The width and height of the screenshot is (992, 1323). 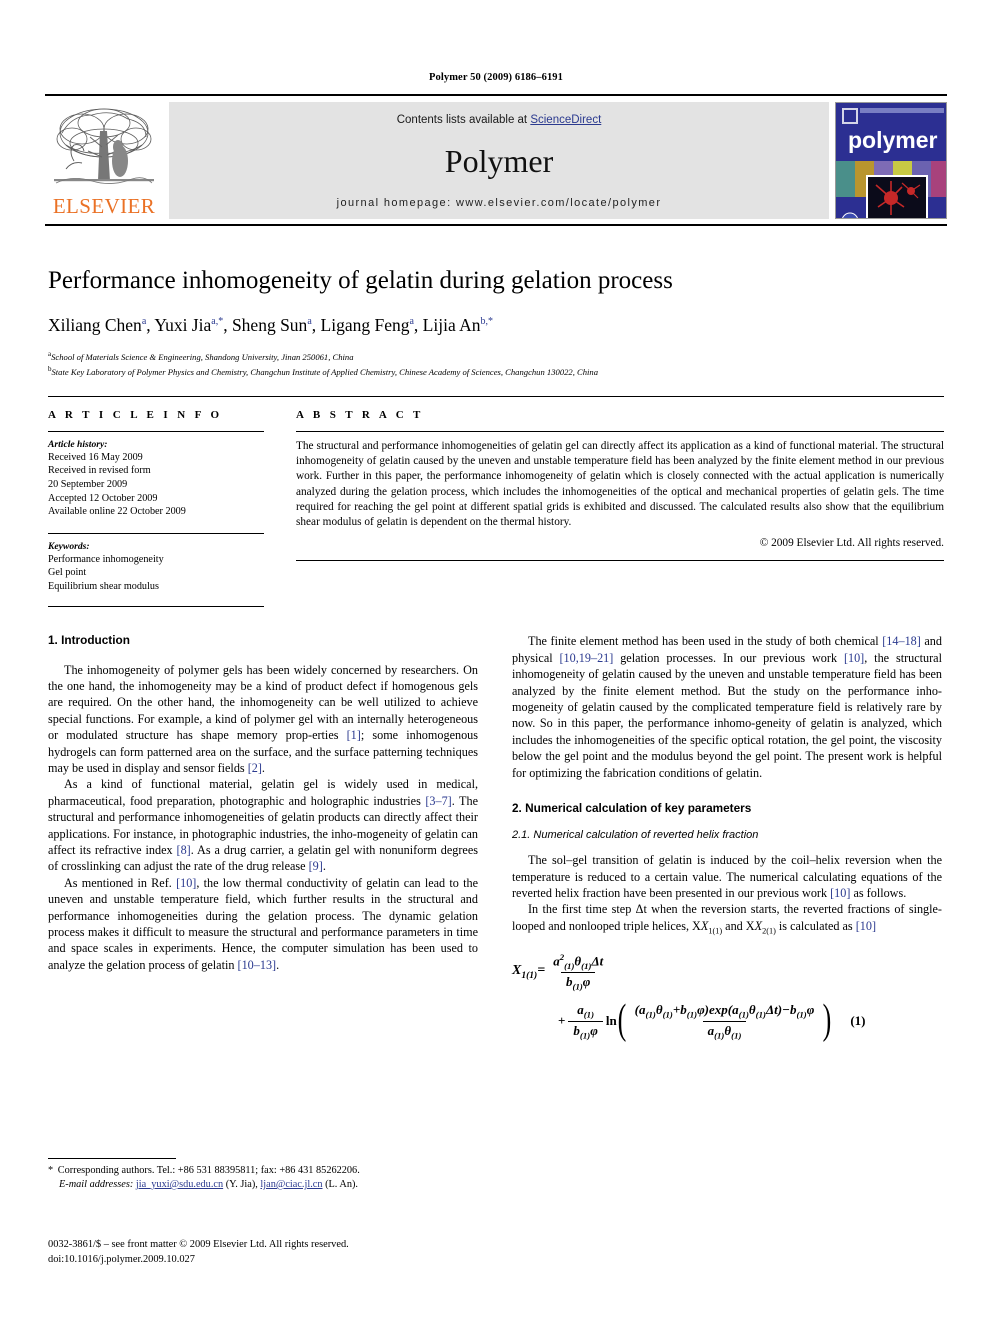 I want to click on running-head: Polymer 50 (2009) 6186–6191, so click(x=496, y=77).